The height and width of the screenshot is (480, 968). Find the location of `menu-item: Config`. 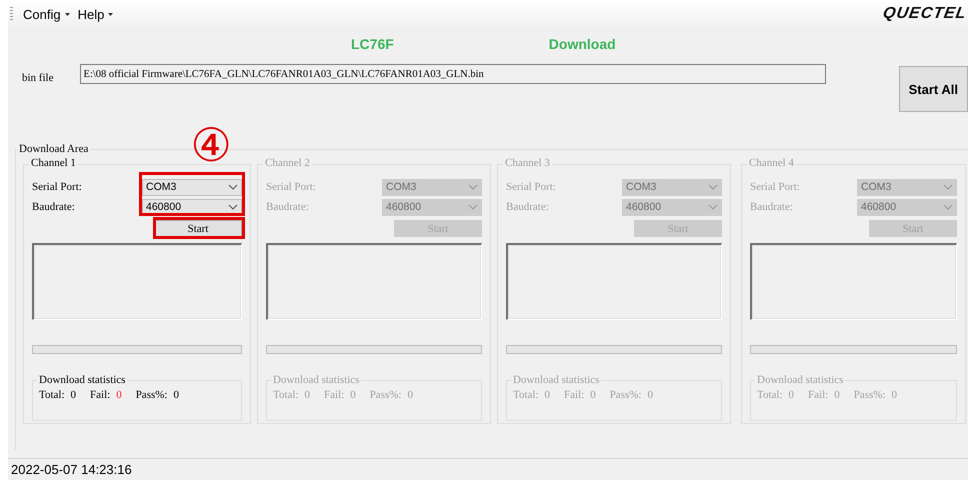

menu-item: Config is located at coordinates (46, 14).